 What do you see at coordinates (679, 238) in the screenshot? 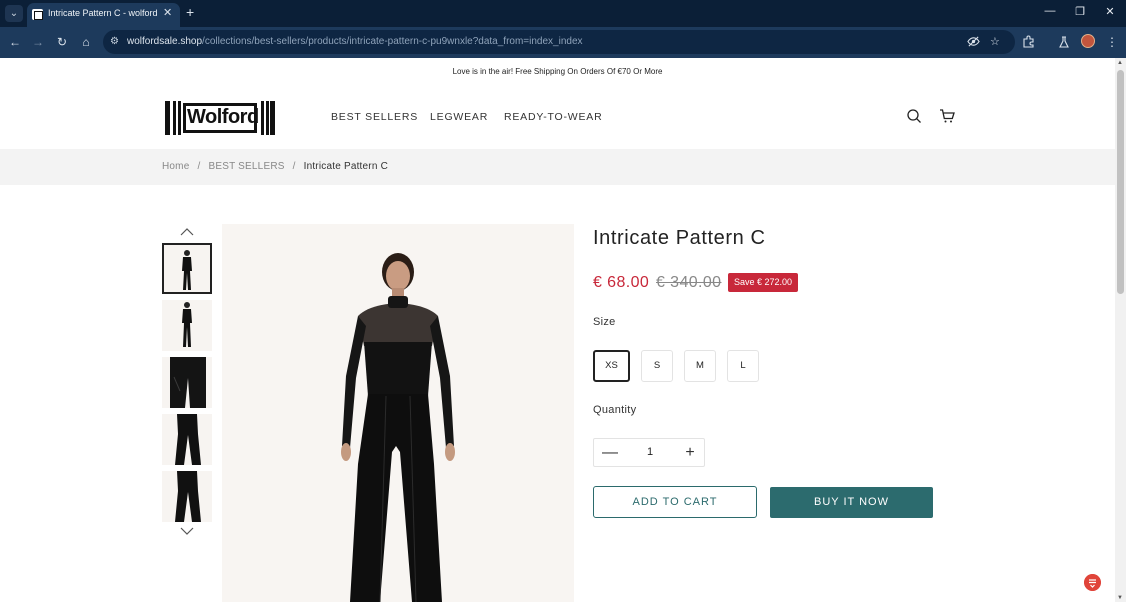
I see `product-title: Intricate Pattern C` at bounding box center [679, 238].